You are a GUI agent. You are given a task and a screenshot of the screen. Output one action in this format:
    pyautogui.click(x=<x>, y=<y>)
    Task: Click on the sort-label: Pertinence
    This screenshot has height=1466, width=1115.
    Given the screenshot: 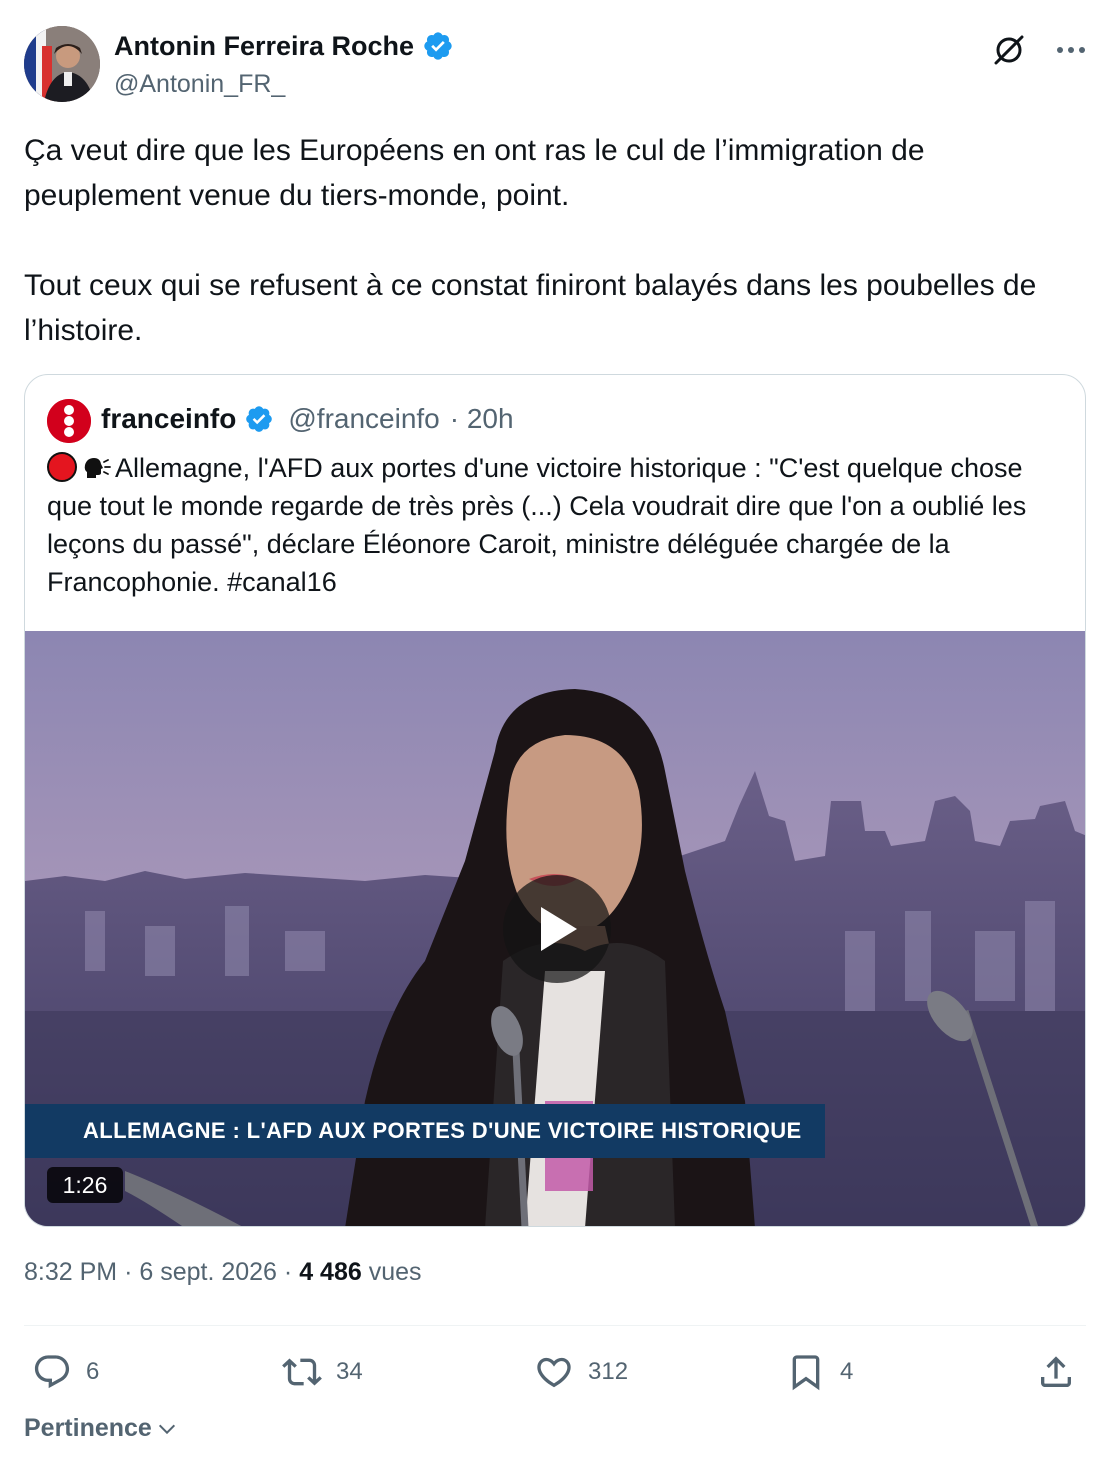 What is the action you would take?
    pyautogui.click(x=88, y=1428)
    